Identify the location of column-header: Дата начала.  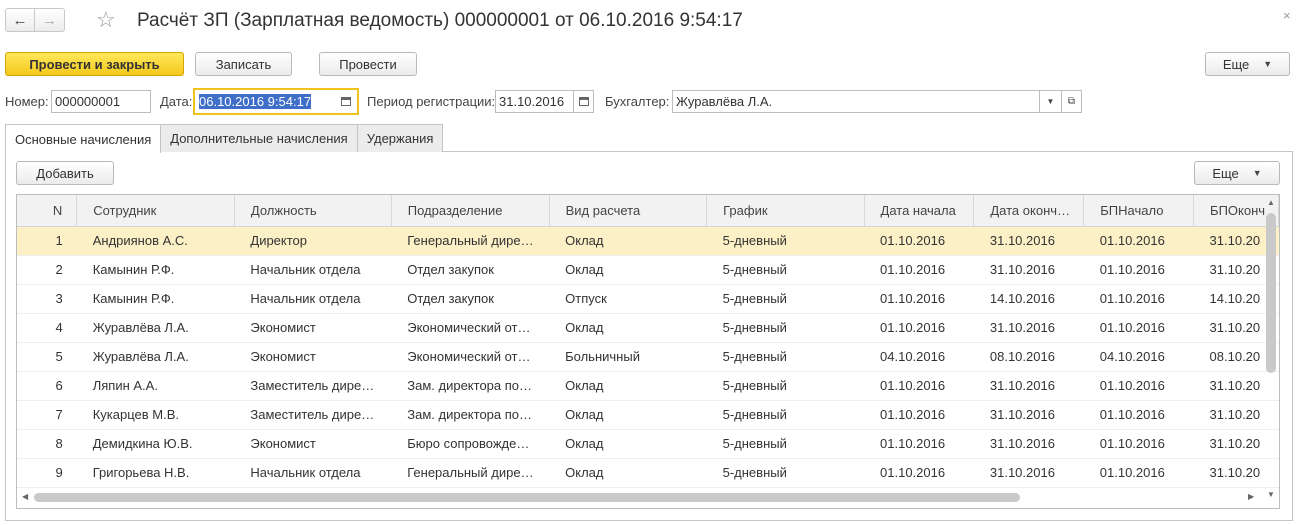
(919, 211).